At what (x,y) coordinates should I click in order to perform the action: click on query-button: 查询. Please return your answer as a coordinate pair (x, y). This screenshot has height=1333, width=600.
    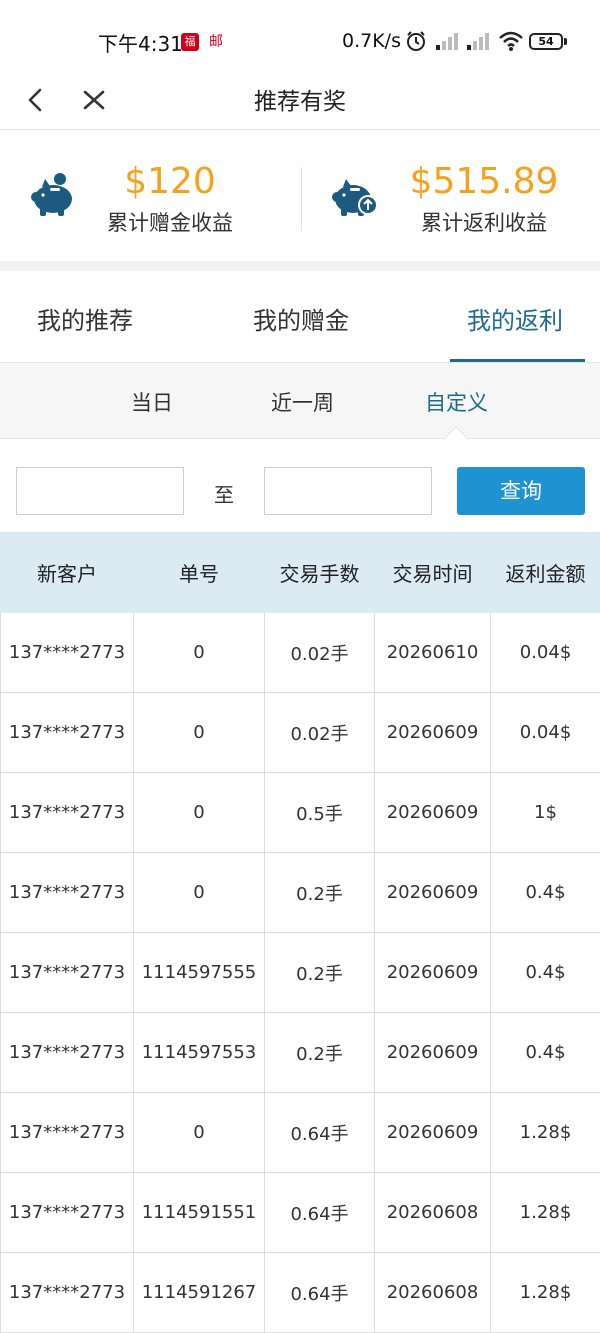
    Looking at the image, I should click on (521, 491).